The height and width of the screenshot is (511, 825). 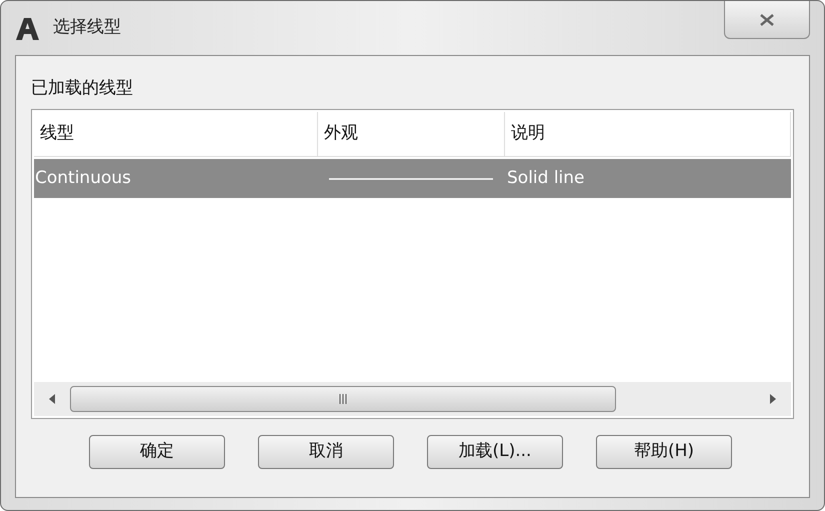 I want to click on section-label: 已加载的线型, so click(x=82, y=88).